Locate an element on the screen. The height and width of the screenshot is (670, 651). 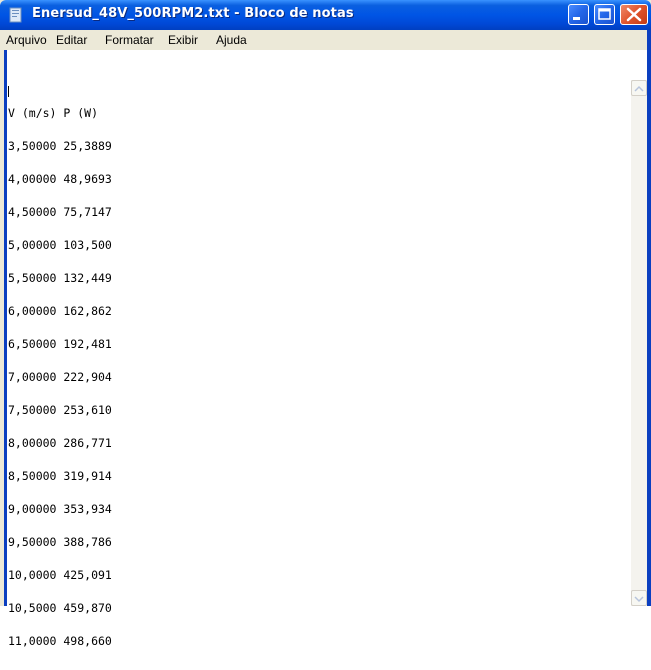
maximize-button is located at coordinates (604, 14).